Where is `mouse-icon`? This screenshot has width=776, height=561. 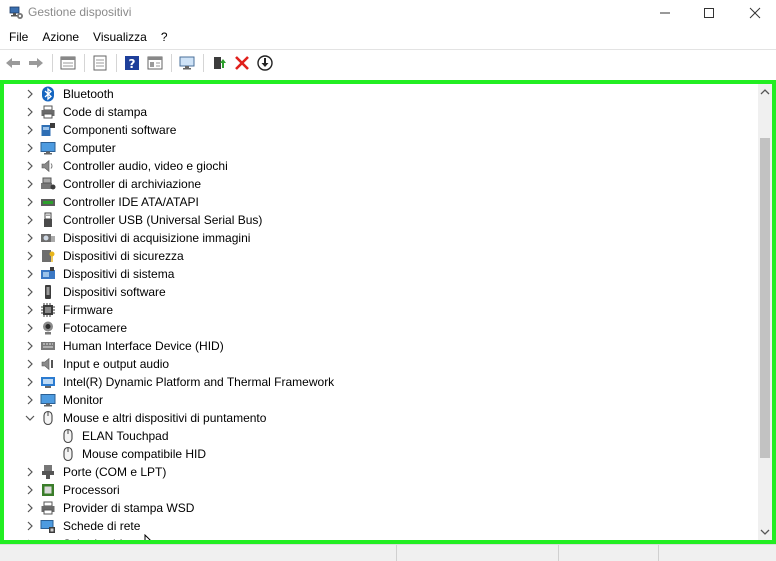 mouse-icon is located at coordinates (48, 418).